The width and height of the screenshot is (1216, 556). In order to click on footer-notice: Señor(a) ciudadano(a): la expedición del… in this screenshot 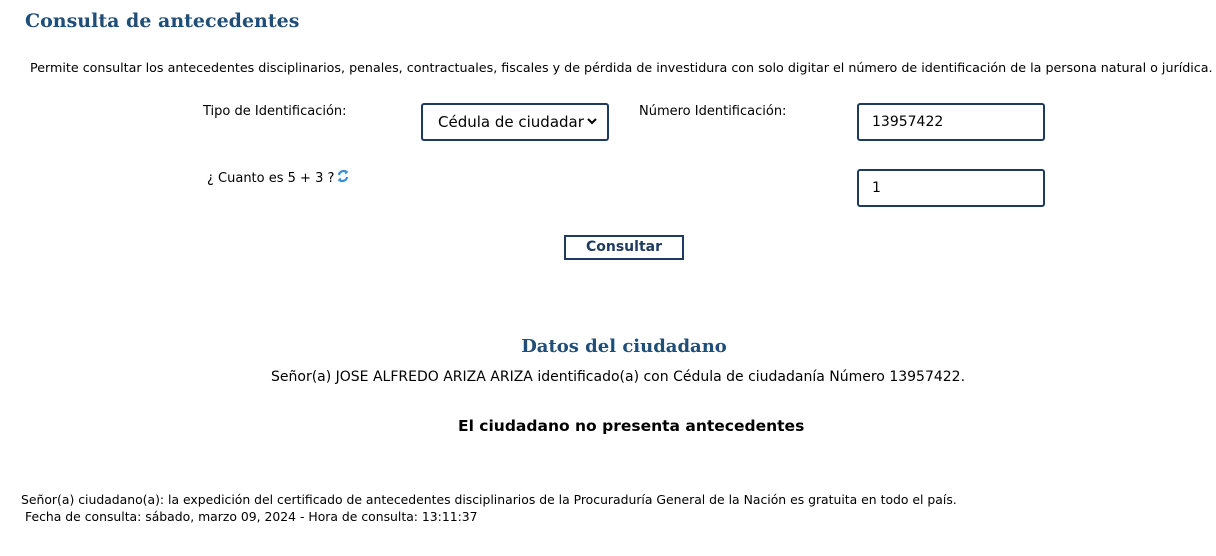, I will do `click(489, 499)`.